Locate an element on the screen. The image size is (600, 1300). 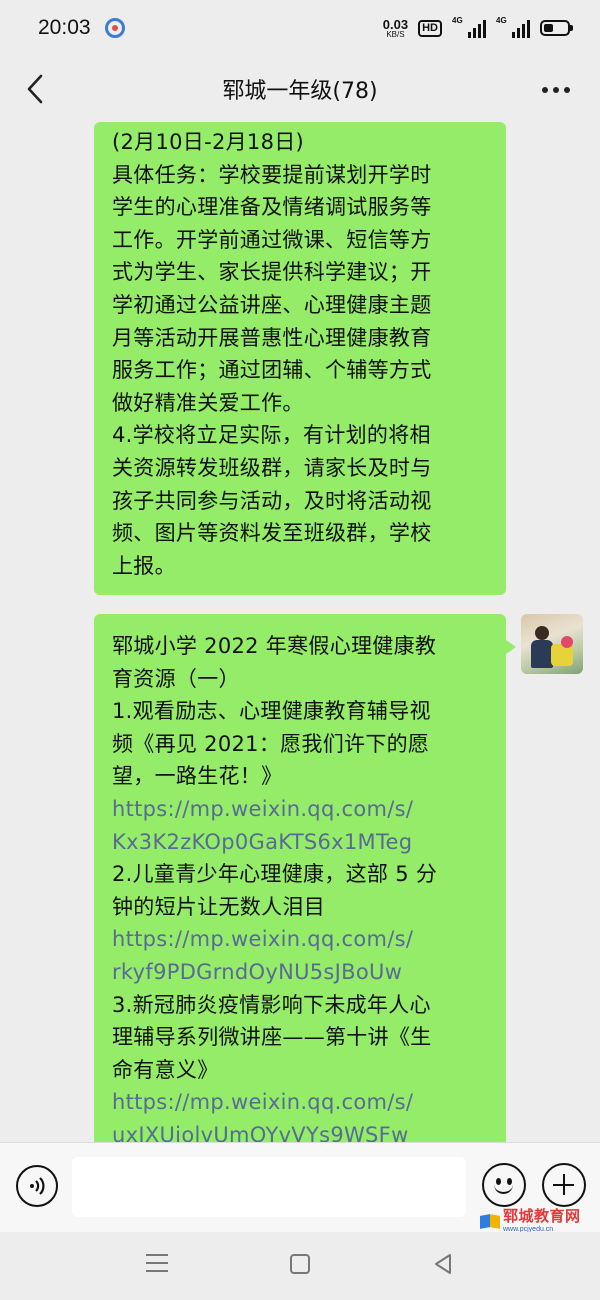
message-line: 郓城小学 2022 年寒假心理健康教 is located at coordinates (274, 646).